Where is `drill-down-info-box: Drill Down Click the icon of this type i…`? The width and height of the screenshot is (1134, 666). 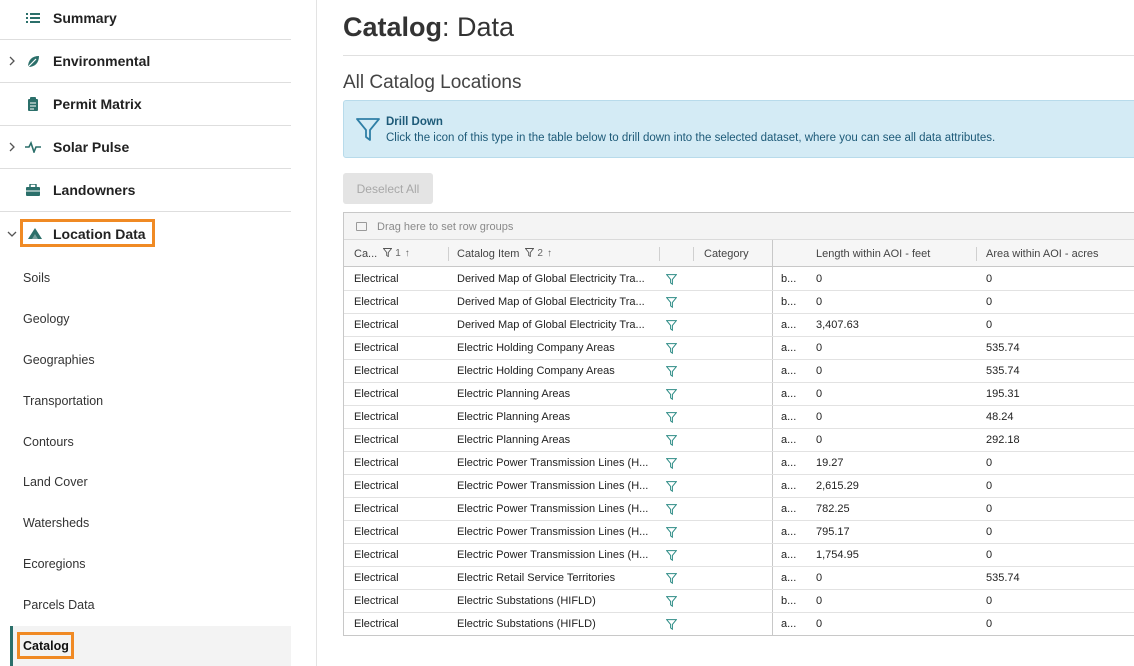 drill-down-info-box: Drill Down Click the icon of this type i… is located at coordinates (738, 129).